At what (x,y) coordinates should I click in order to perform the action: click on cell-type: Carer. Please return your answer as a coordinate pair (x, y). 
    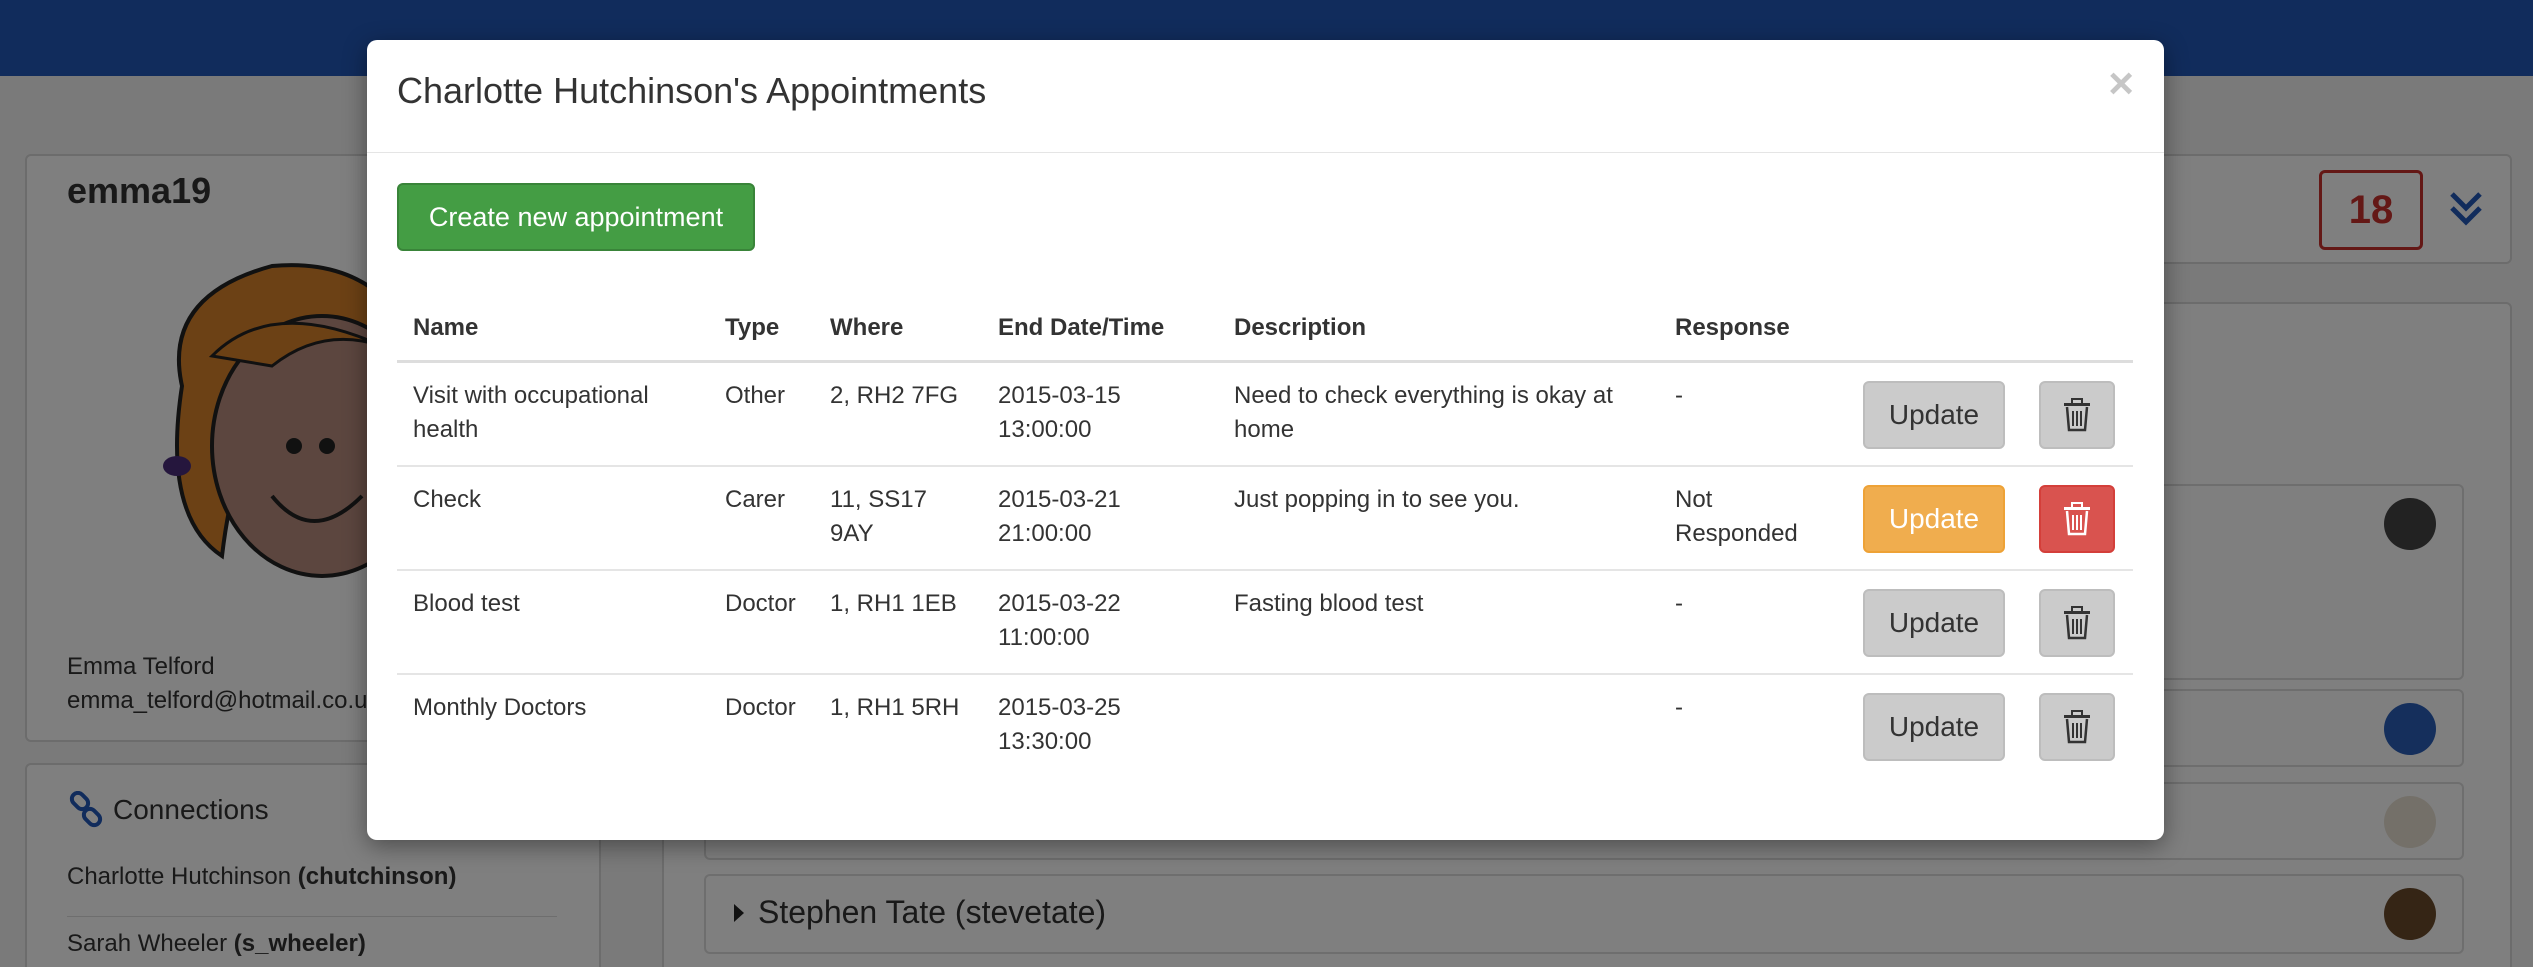
    Looking at the image, I should click on (761, 517).